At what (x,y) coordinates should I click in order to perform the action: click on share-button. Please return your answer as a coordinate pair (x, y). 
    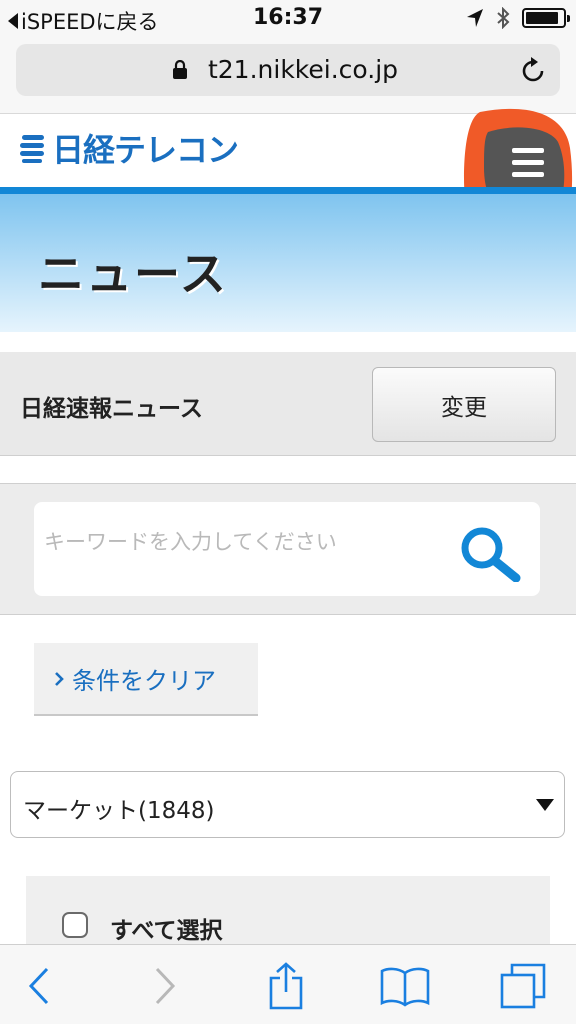
    Looking at the image, I should click on (286, 986).